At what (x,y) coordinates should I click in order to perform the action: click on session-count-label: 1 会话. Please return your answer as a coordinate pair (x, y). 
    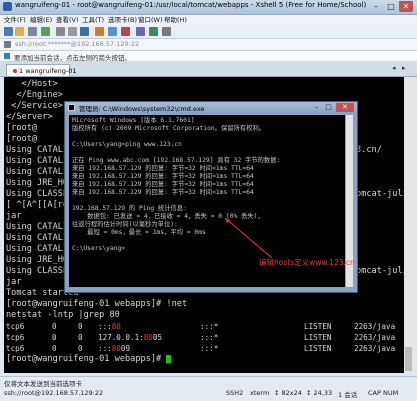
    Looking at the image, I should click on (348, 395).